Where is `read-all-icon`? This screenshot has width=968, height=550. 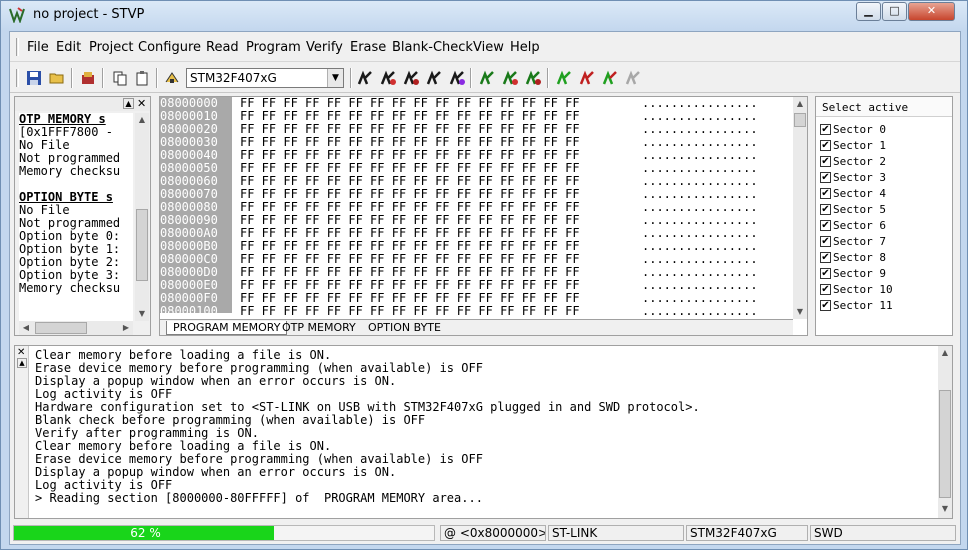 read-all-icon is located at coordinates (365, 78).